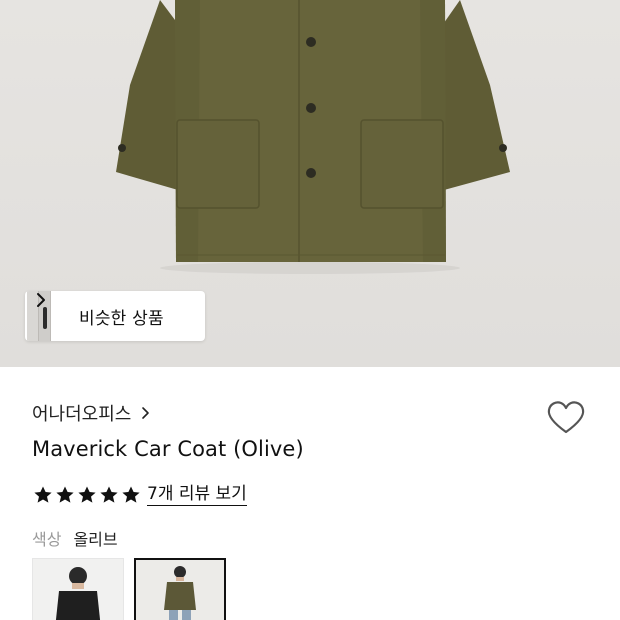 This screenshot has height=620, width=620. I want to click on black-coat-thumbnail, so click(78, 589).